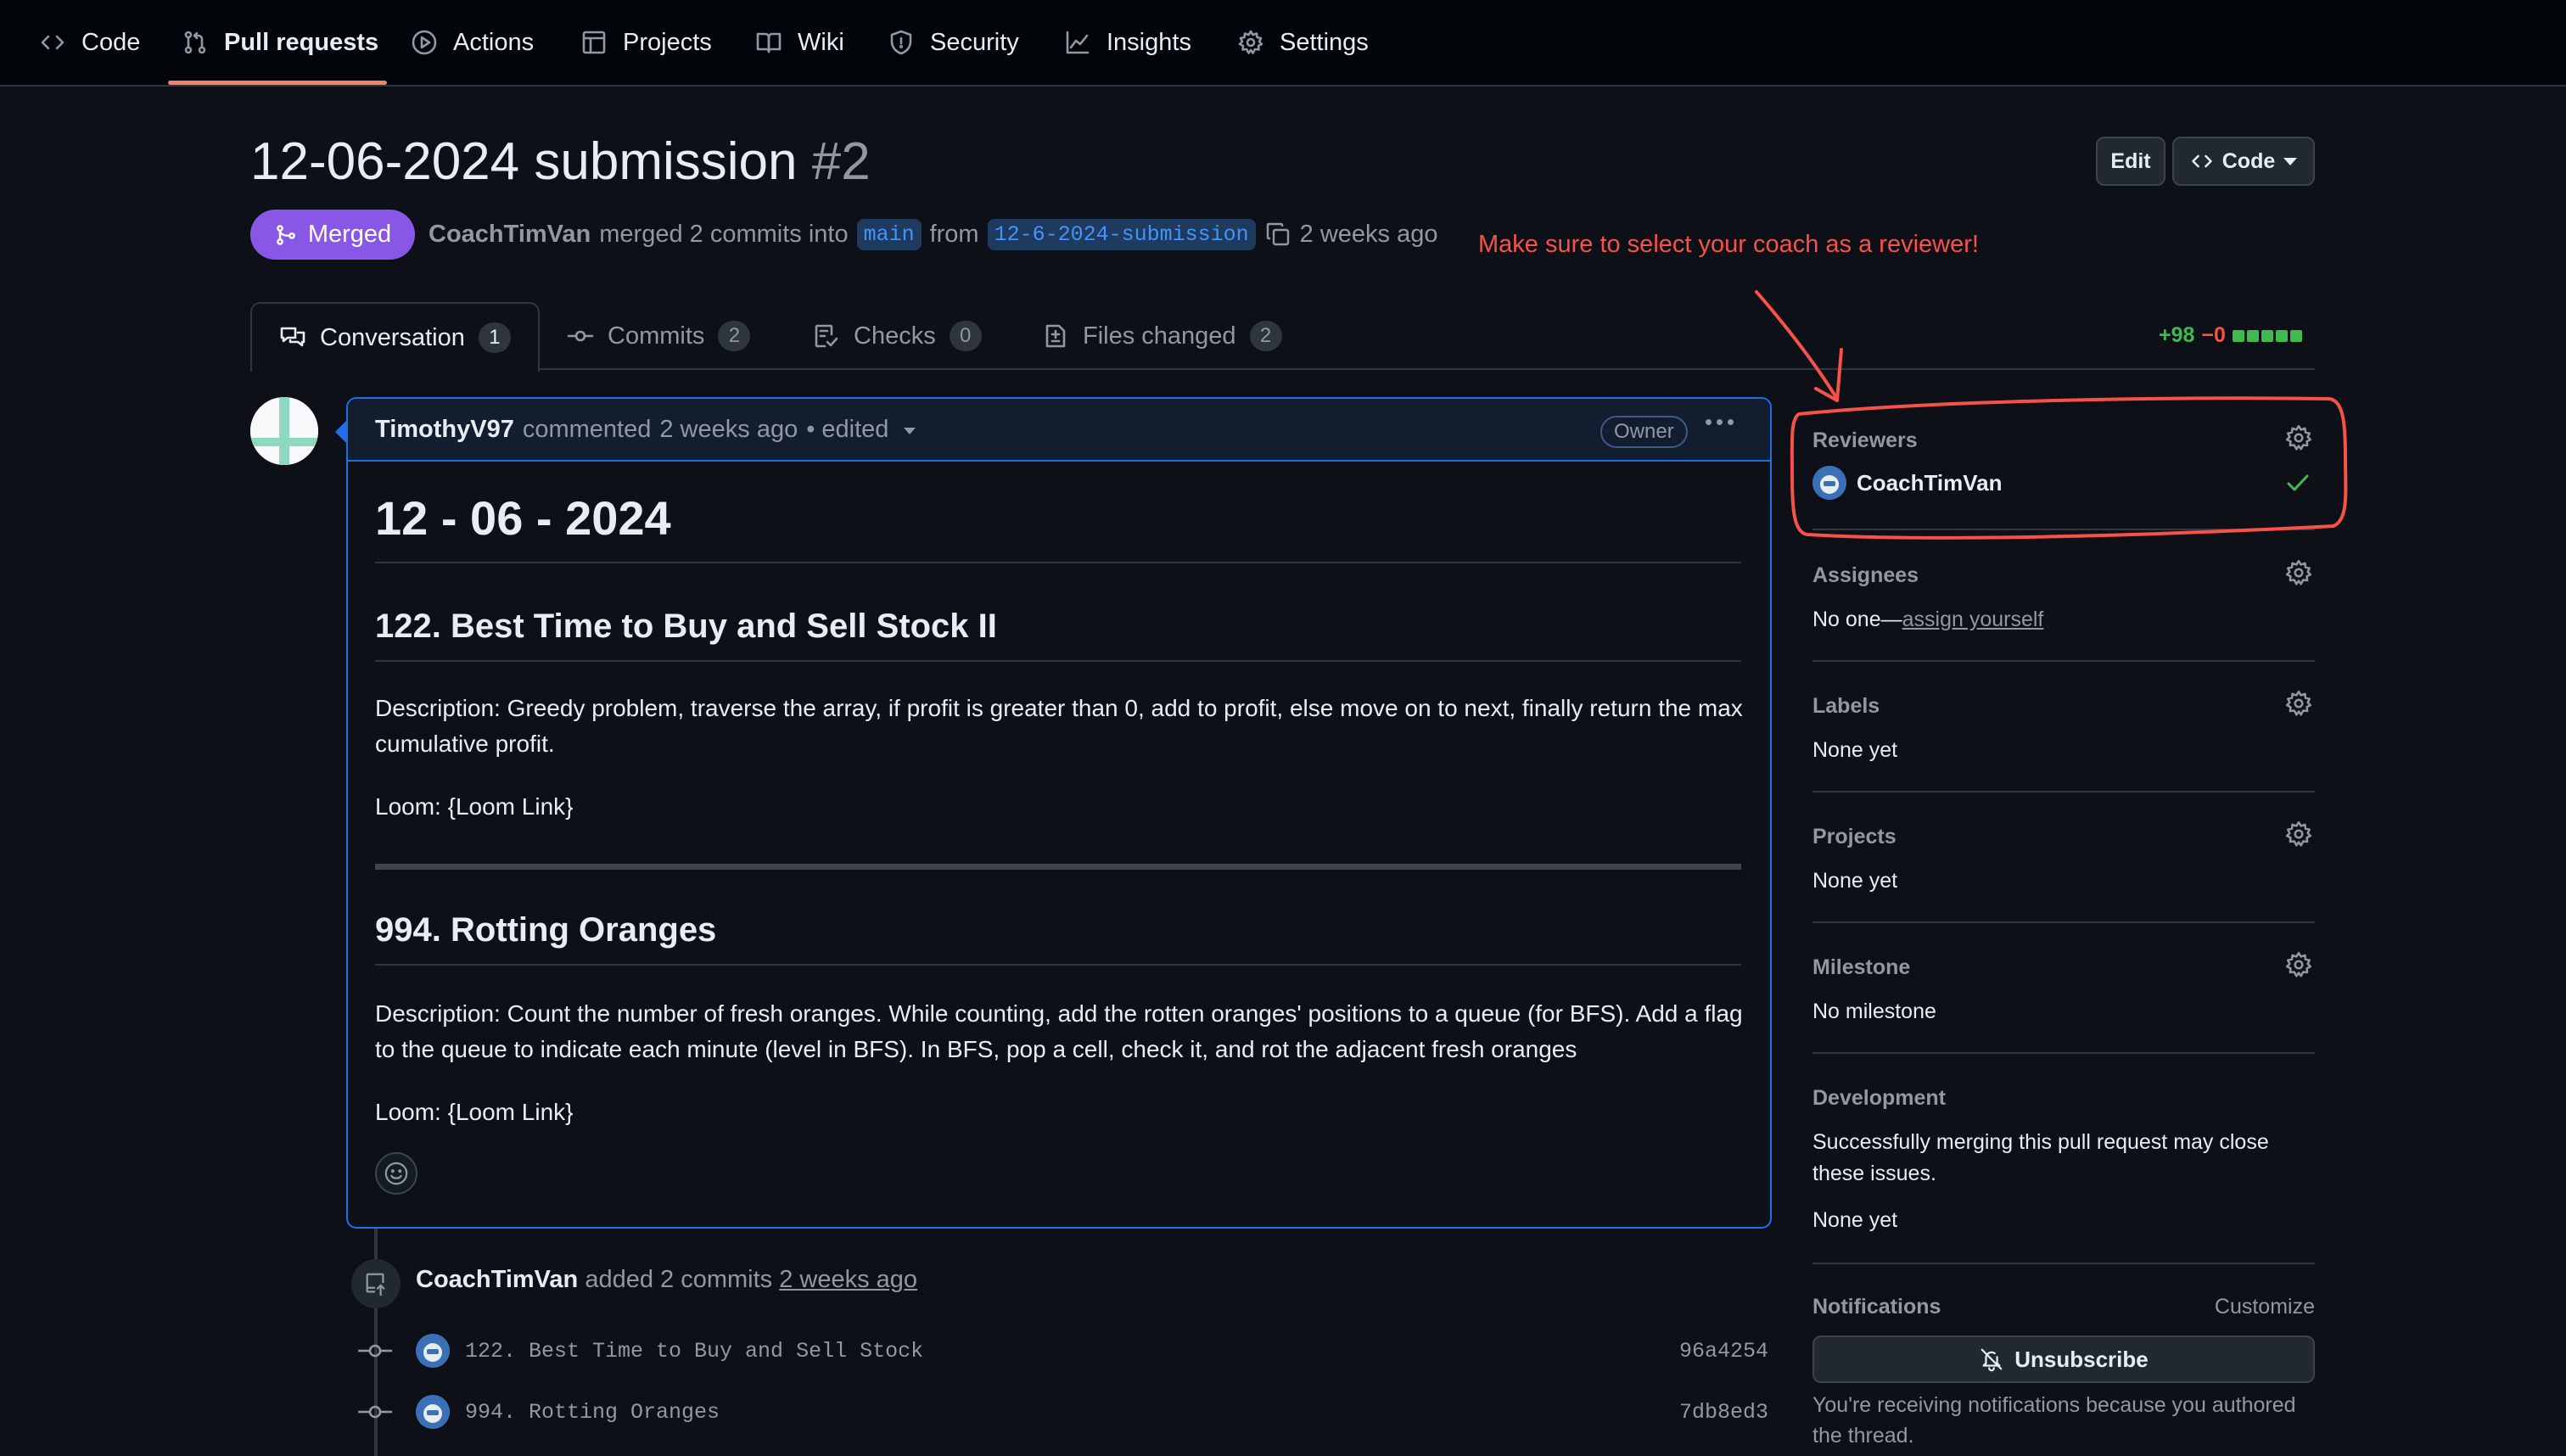  What do you see at coordinates (277, 83) in the screenshot?
I see `active-tab-underline` at bounding box center [277, 83].